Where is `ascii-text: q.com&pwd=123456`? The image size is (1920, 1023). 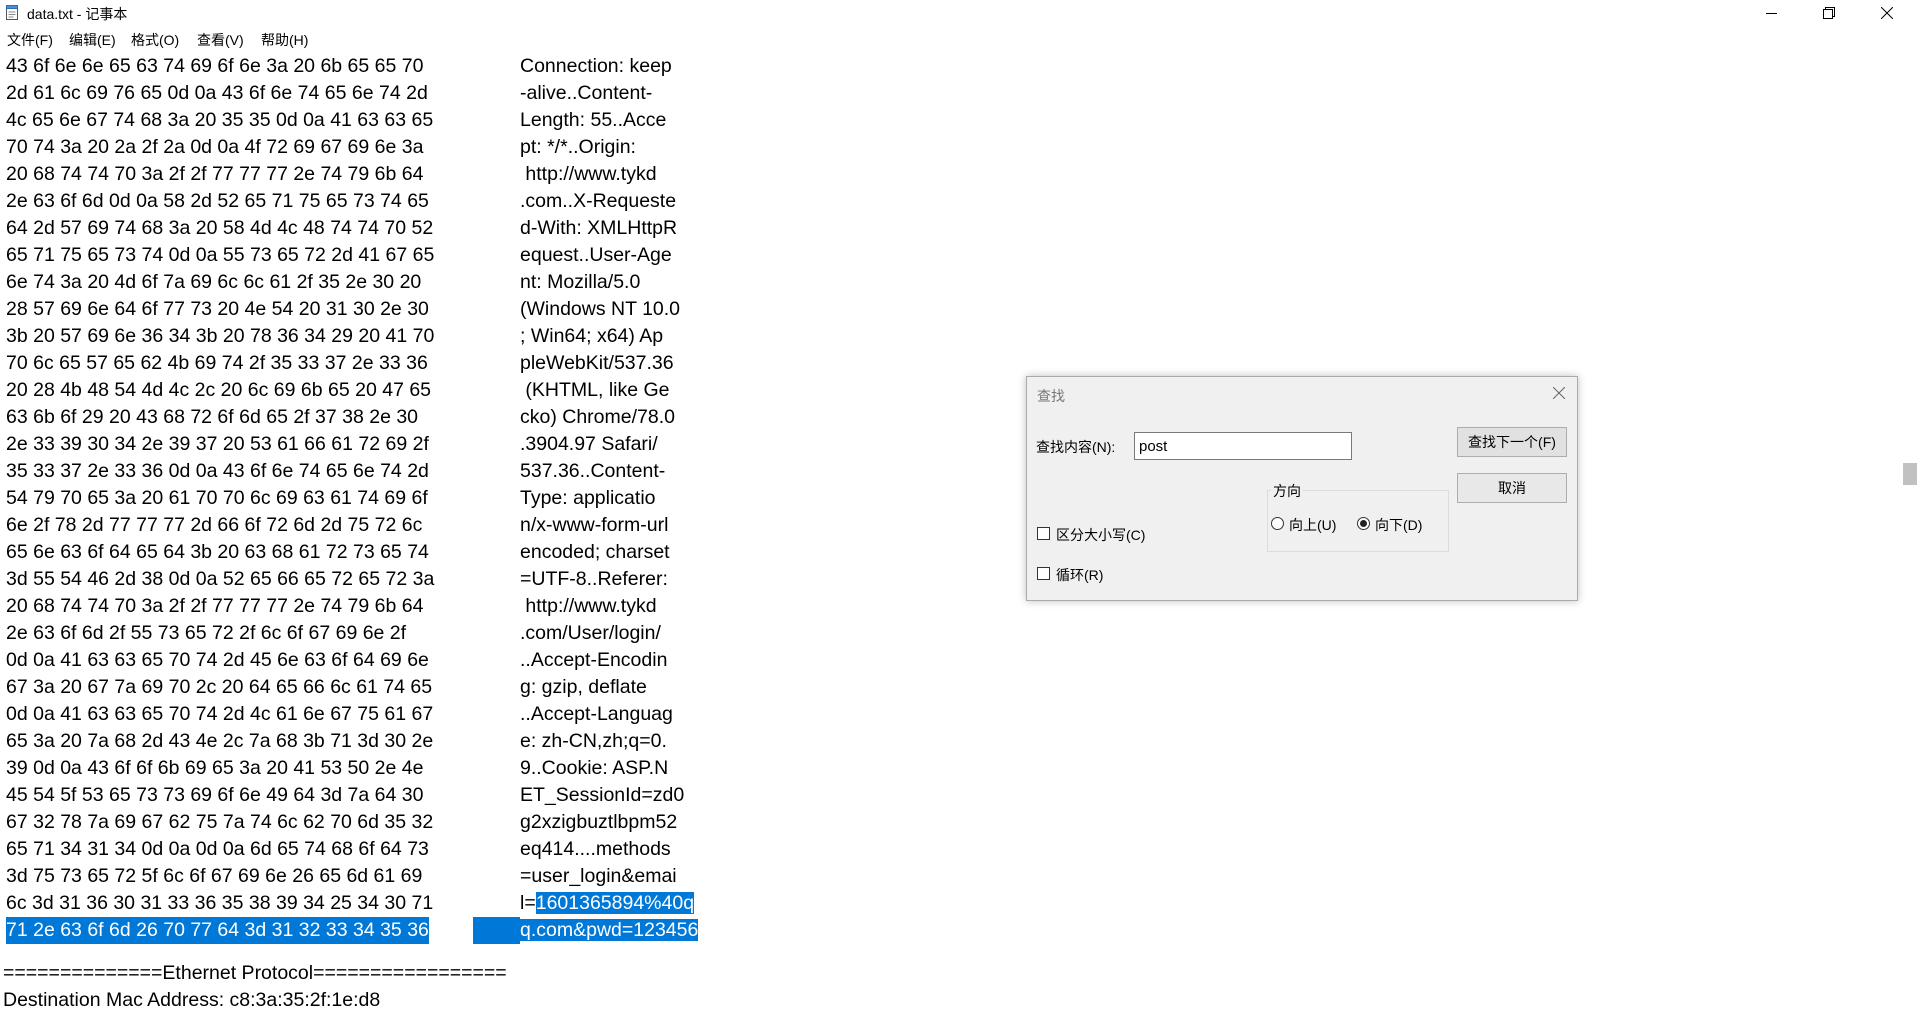 ascii-text: q.com&pwd=123456 is located at coordinates (609, 930).